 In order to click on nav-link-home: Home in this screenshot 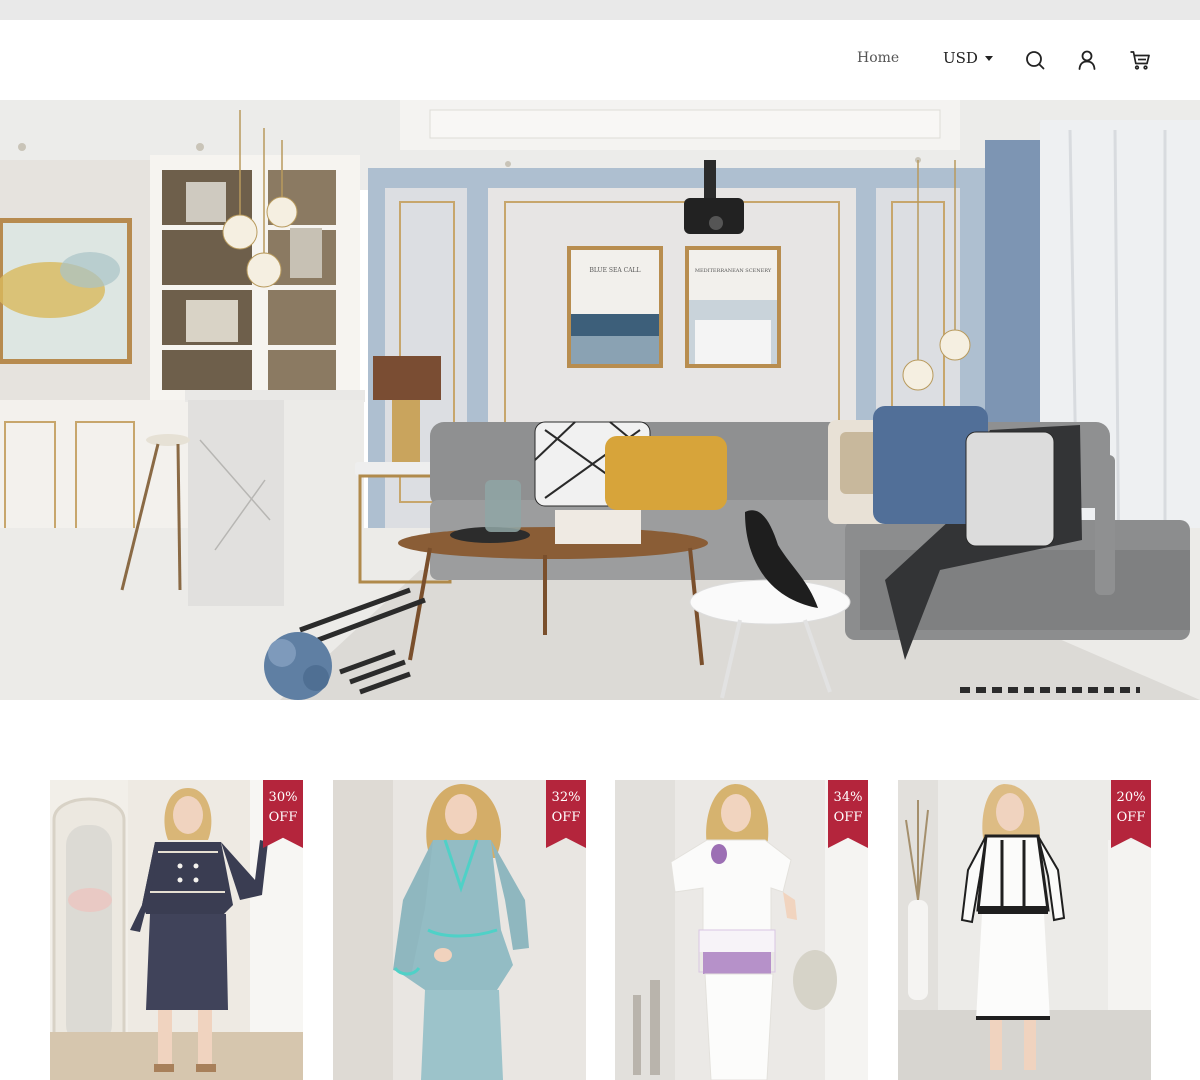, I will do `click(878, 58)`.